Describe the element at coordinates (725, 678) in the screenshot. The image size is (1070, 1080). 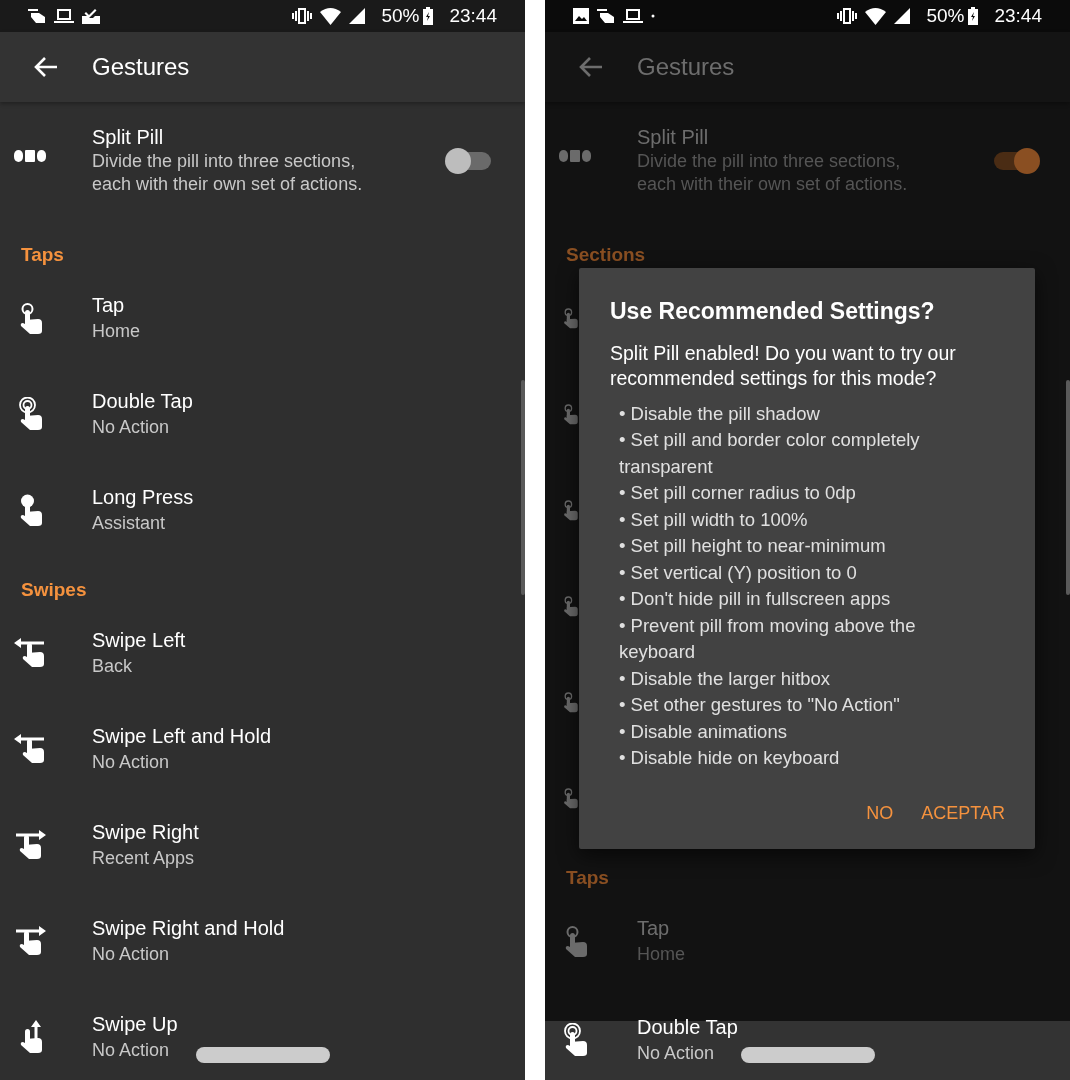
I see `bullet-item: • Disable the larger hitbox` at that location.